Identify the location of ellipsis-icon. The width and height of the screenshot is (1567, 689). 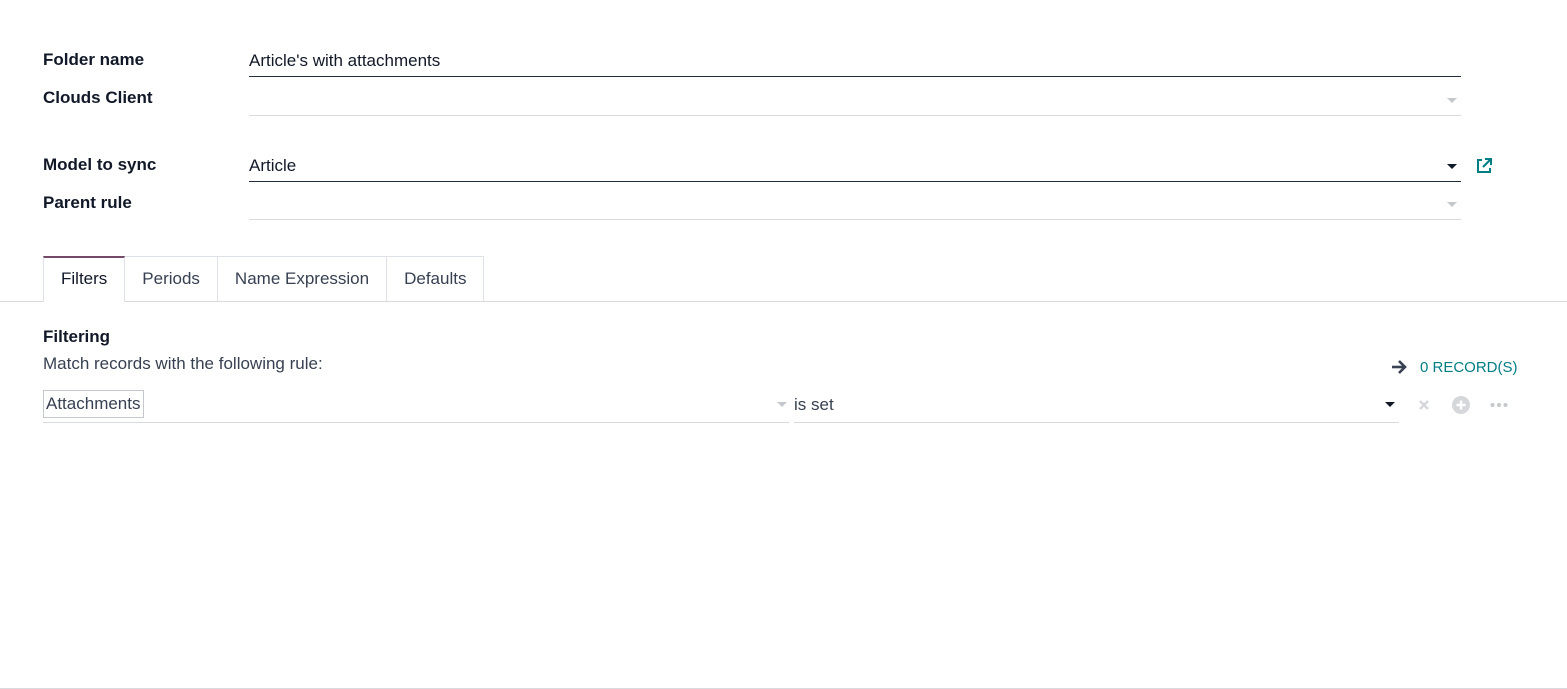
(1499, 405).